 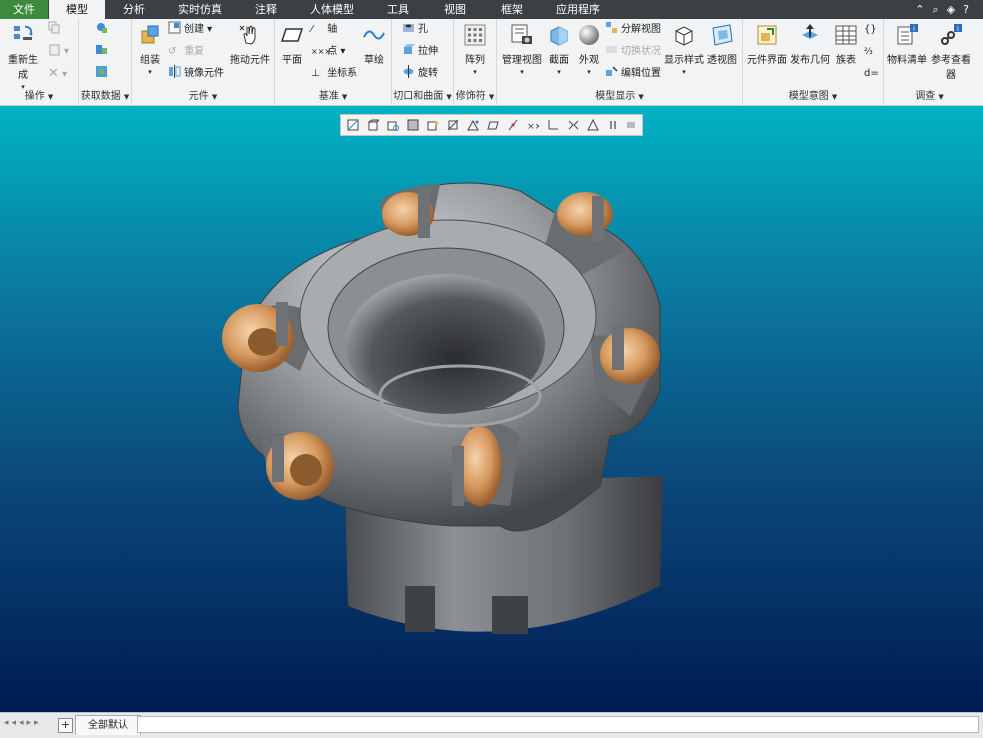 What do you see at coordinates (332, 9) in the screenshot?
I see `tab-human-model: 人体模型` at bounding box center [332, 9].